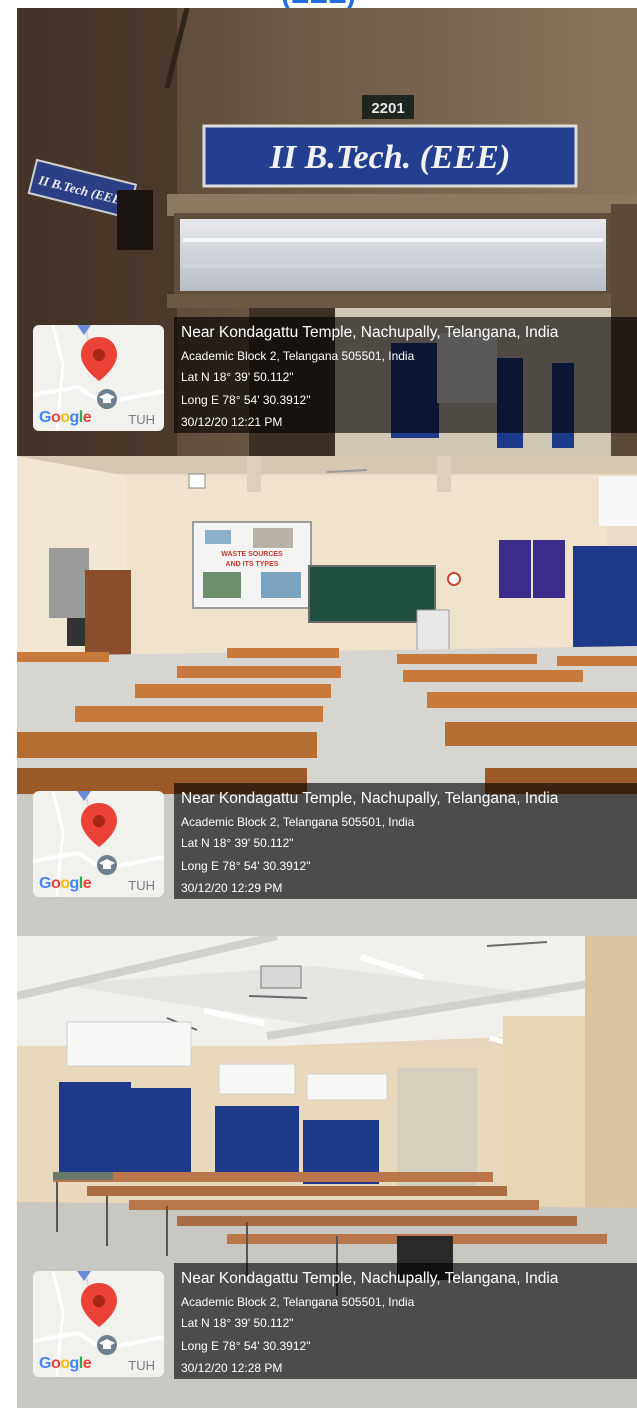  Describe the element at coordinates (252, 554) in the screenshot. I see `screen-line-1: WASTE SOURCES` at that location.